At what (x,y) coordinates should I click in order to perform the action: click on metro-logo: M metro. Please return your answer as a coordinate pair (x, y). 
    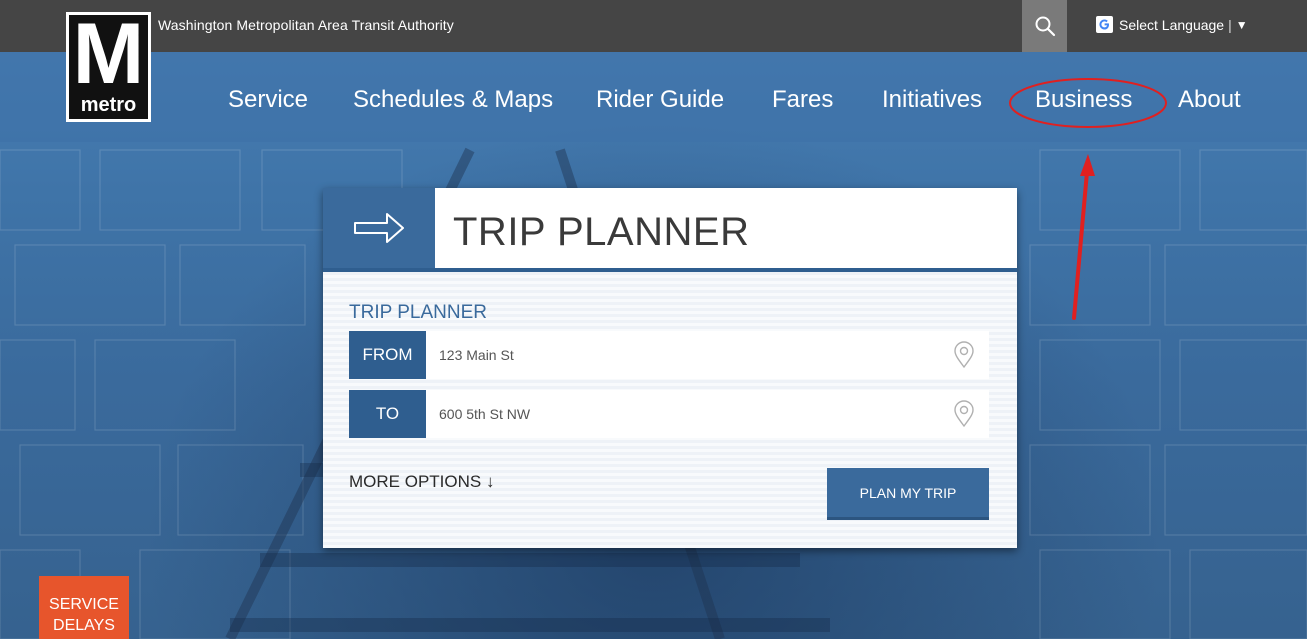
    Looking at the image, I should click on (108, 64).